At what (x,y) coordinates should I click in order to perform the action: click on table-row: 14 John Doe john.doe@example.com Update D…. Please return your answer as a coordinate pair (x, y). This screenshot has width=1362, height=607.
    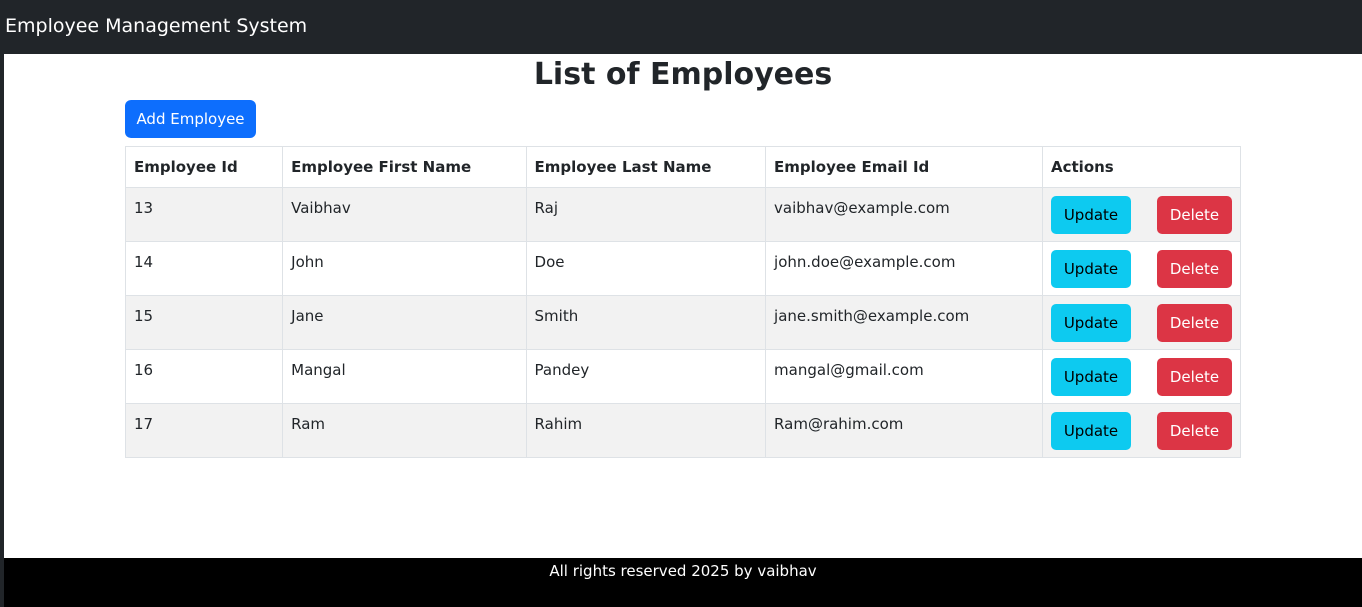
    Looking at the image, I should click on (682, 268).